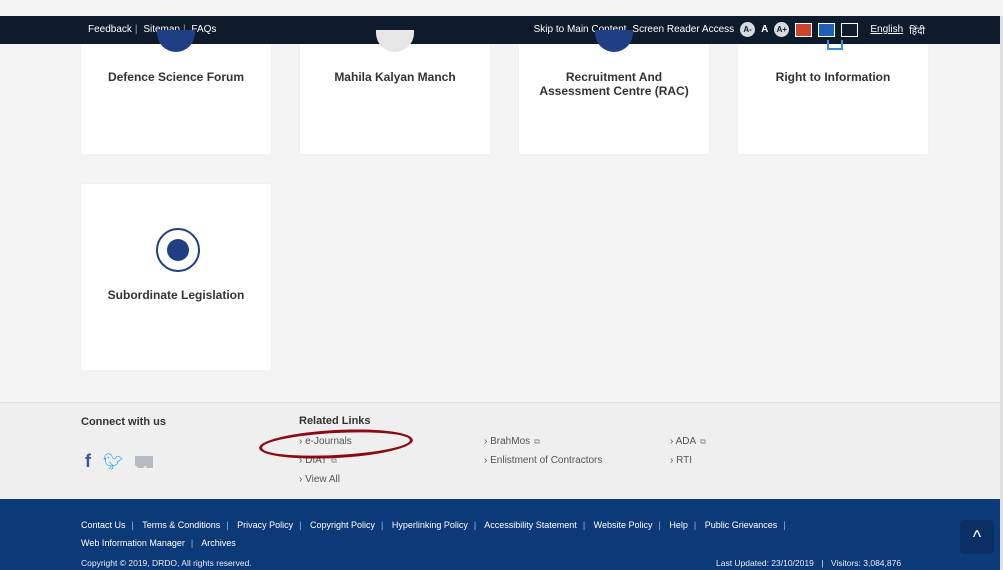  I want to click on footer-link-website-policy: Website Policy, so click(623, 525).